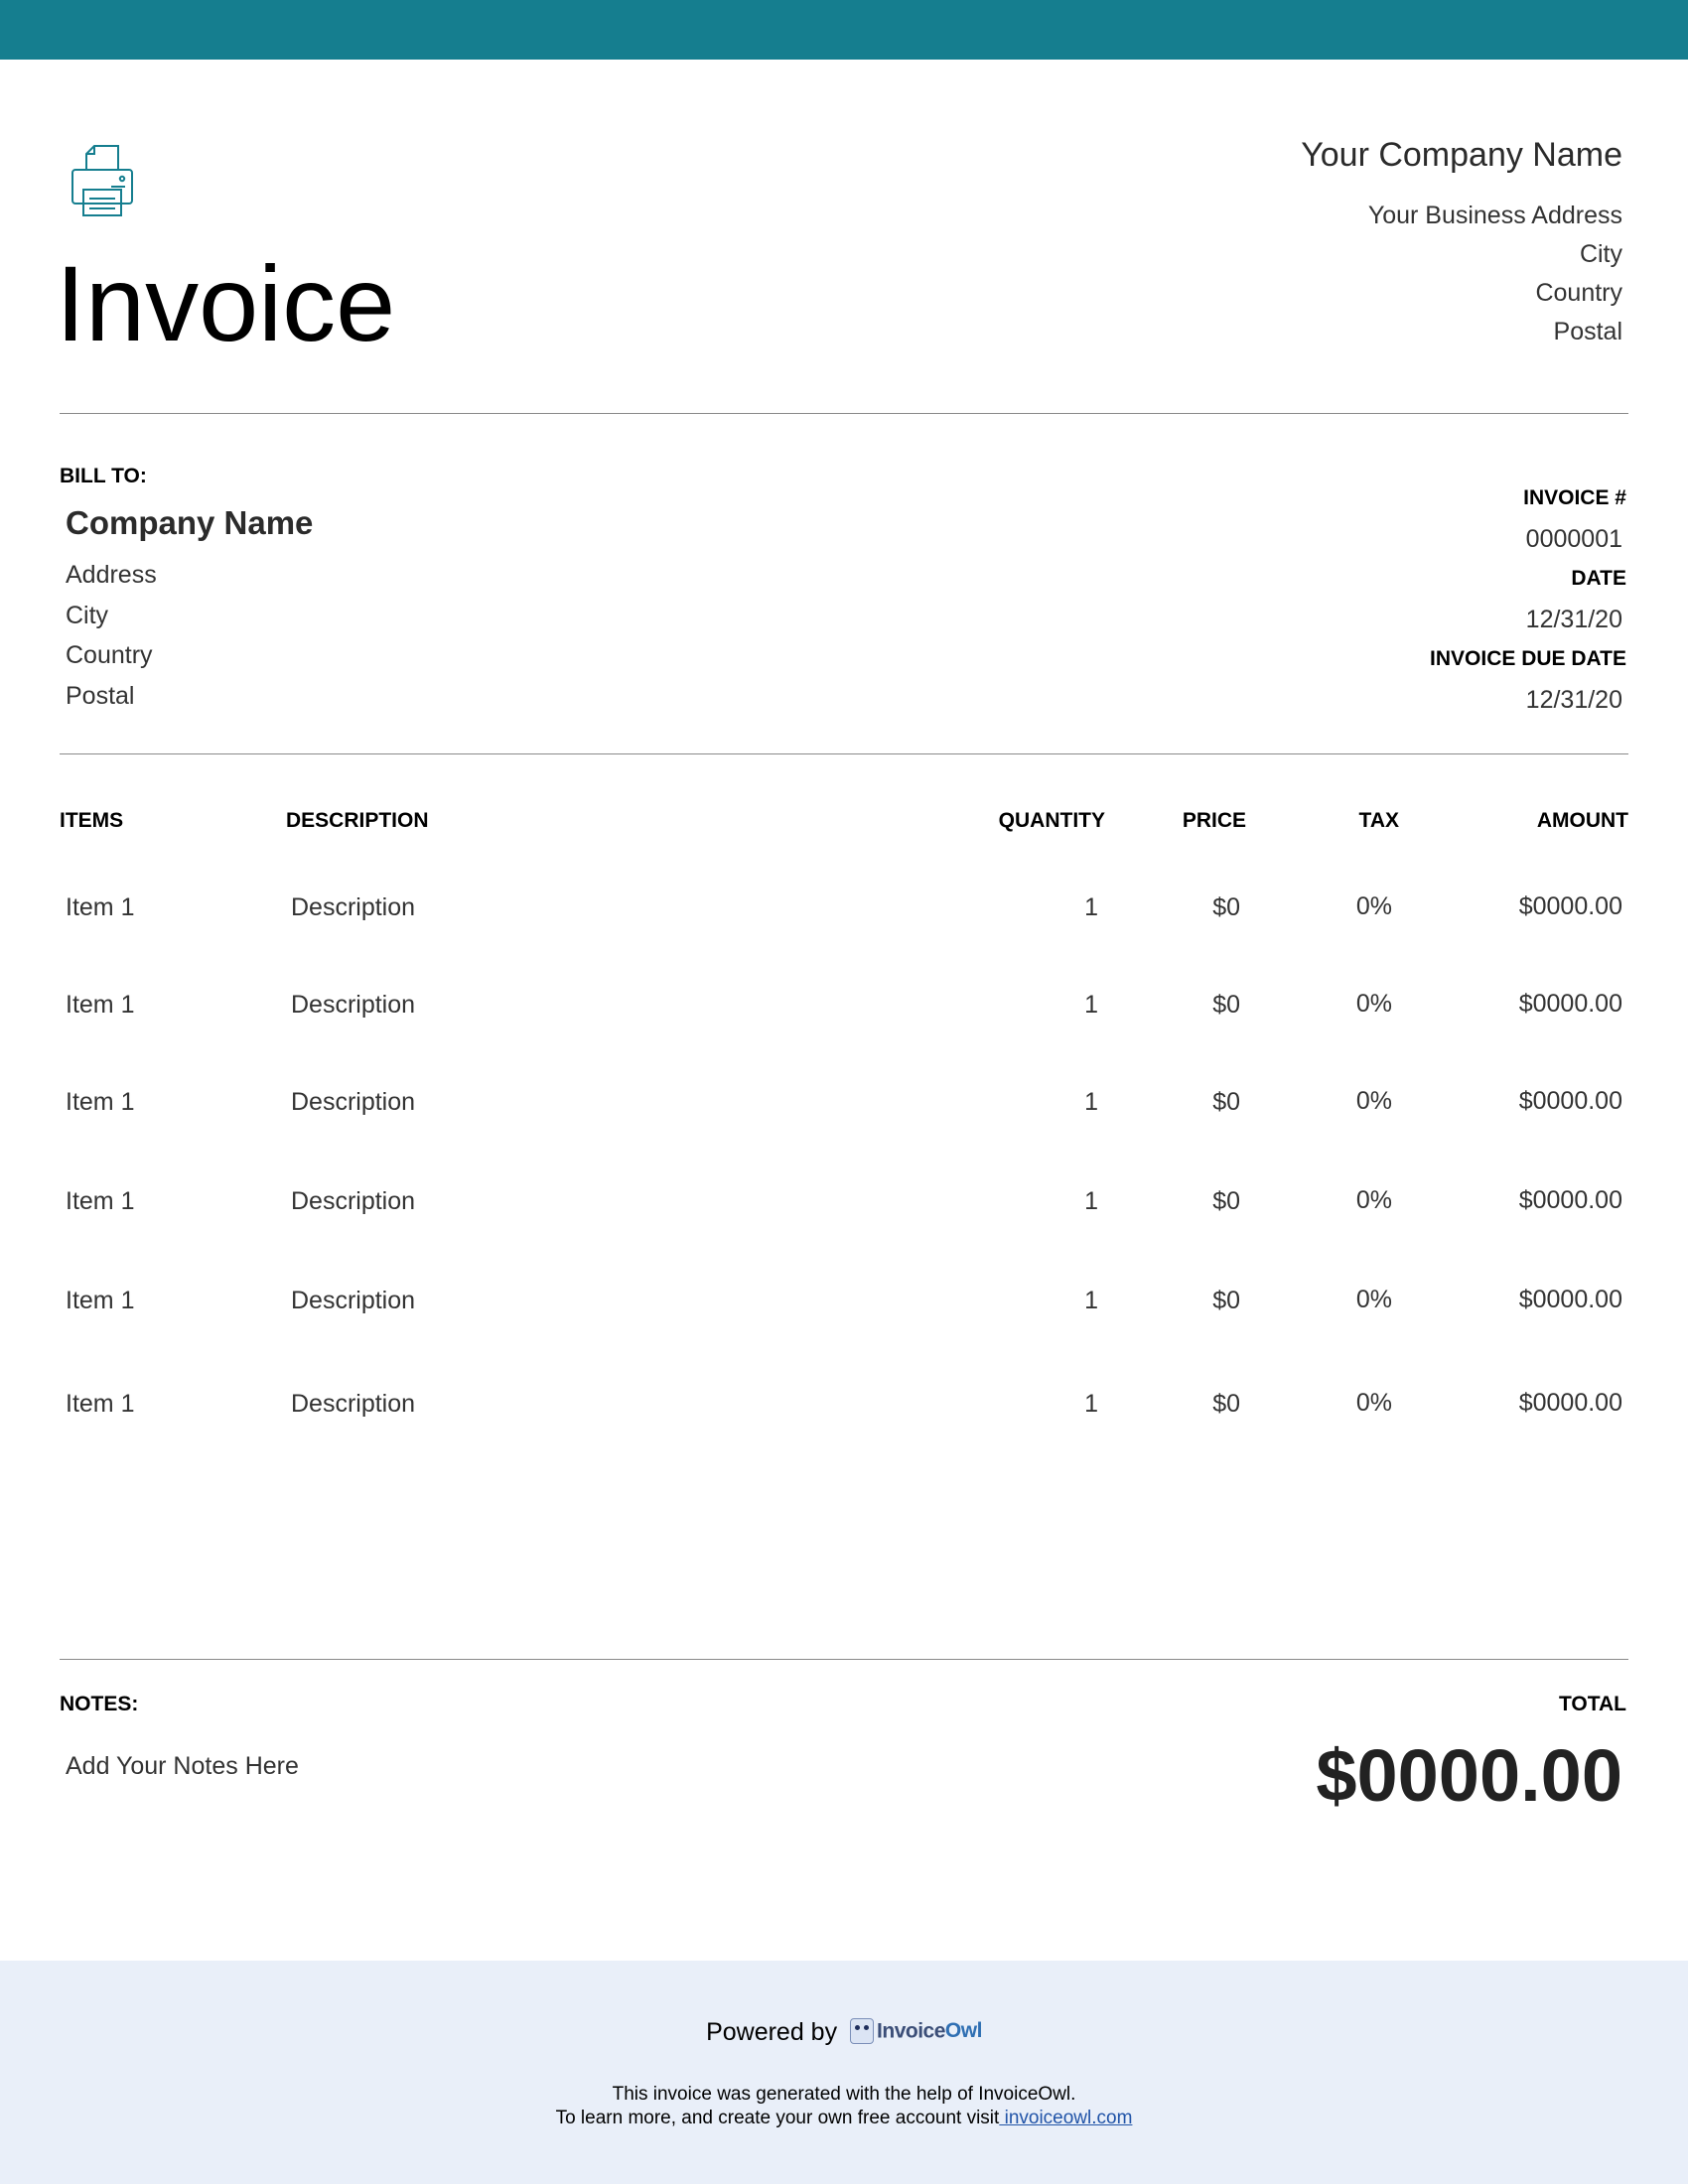  Describe the element at coordinates (1469, 1775) in the screenshot. I see `total-amount: $0000.00` at that location.